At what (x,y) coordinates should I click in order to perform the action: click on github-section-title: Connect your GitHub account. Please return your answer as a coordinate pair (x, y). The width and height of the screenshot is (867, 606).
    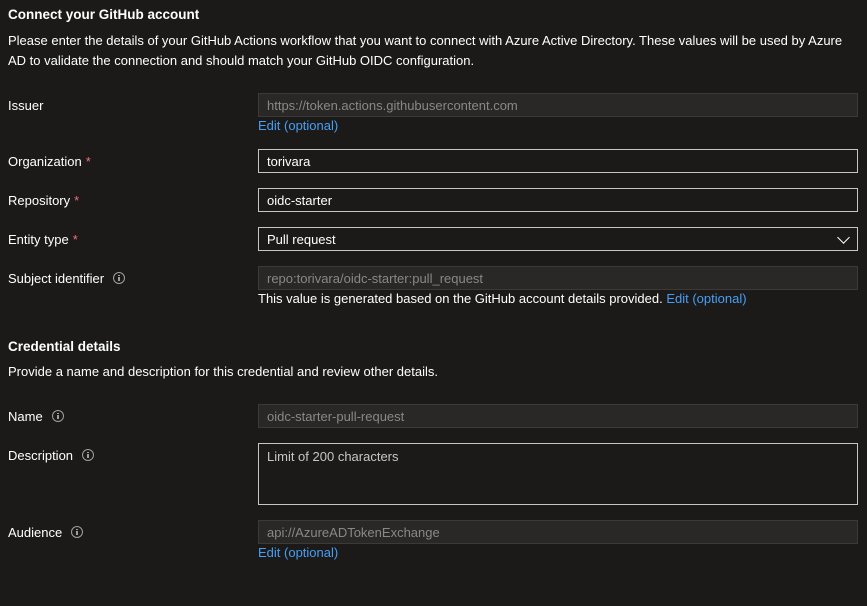
    Looking at the image, I should click on (104, 14).